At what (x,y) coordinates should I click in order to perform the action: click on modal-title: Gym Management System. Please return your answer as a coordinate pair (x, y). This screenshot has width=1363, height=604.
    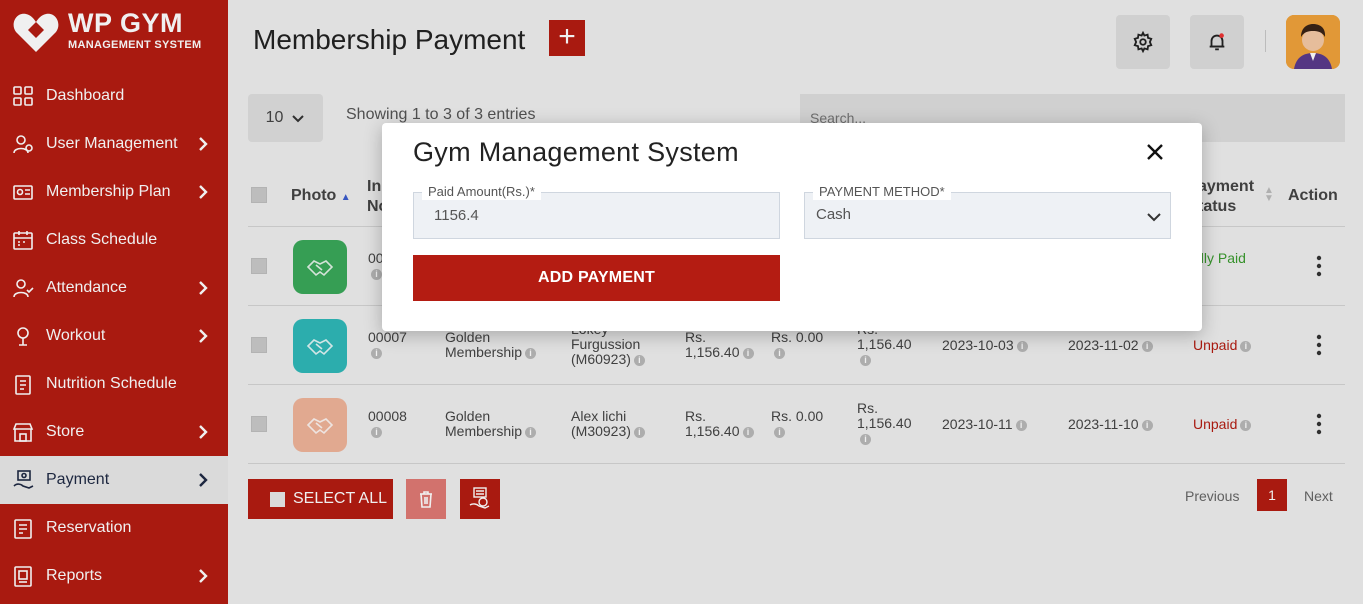
    Looking at the image, I should click on (576, 152).